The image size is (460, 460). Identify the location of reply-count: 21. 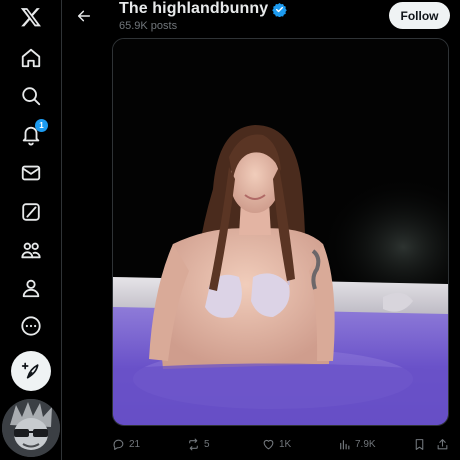
(135, 444).